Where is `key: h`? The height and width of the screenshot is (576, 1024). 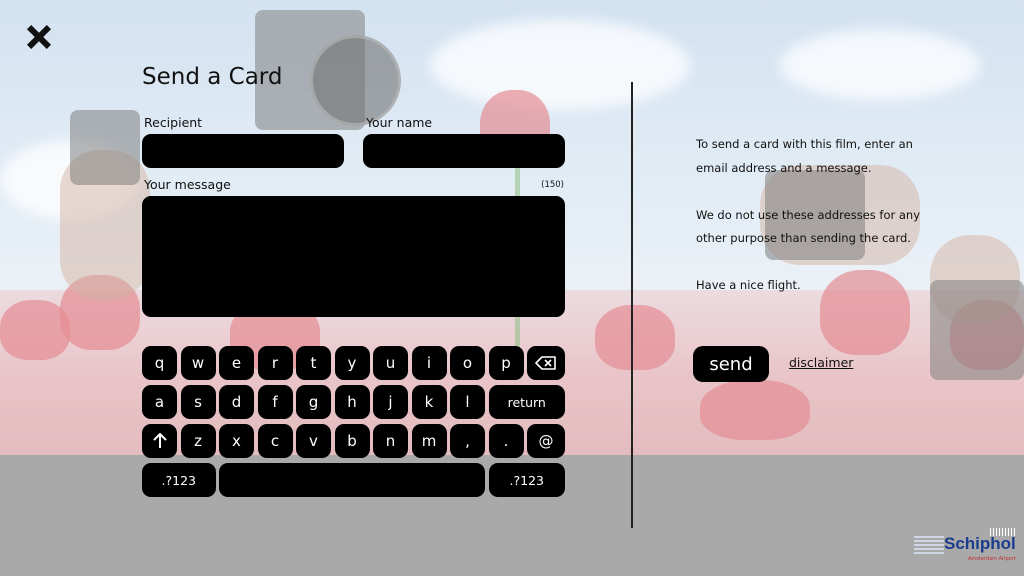 key: h is located at coordinates (352, 402).